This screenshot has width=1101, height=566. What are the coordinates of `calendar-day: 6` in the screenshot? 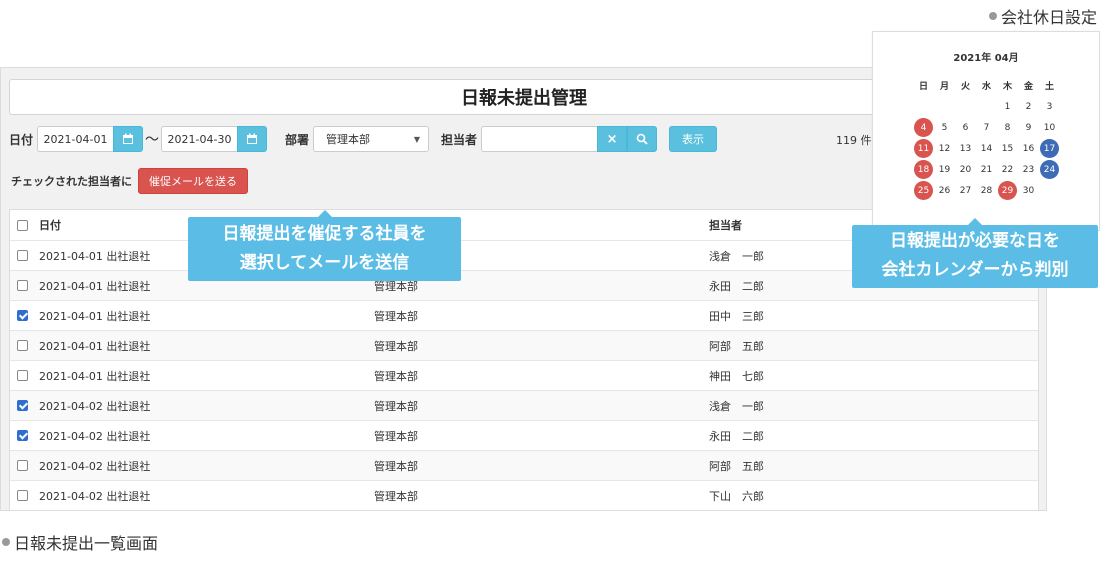 It's located at (965, 127).